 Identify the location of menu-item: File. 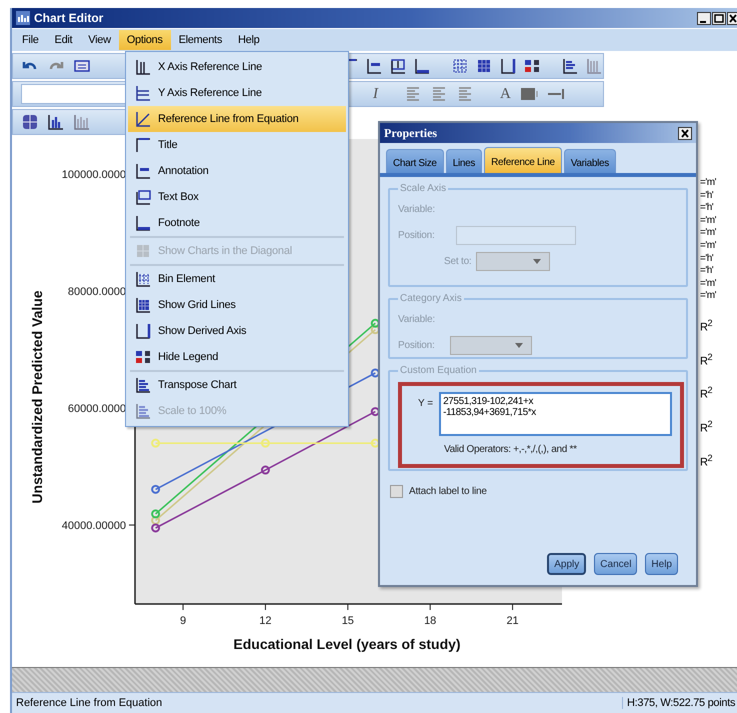
(30, 40).